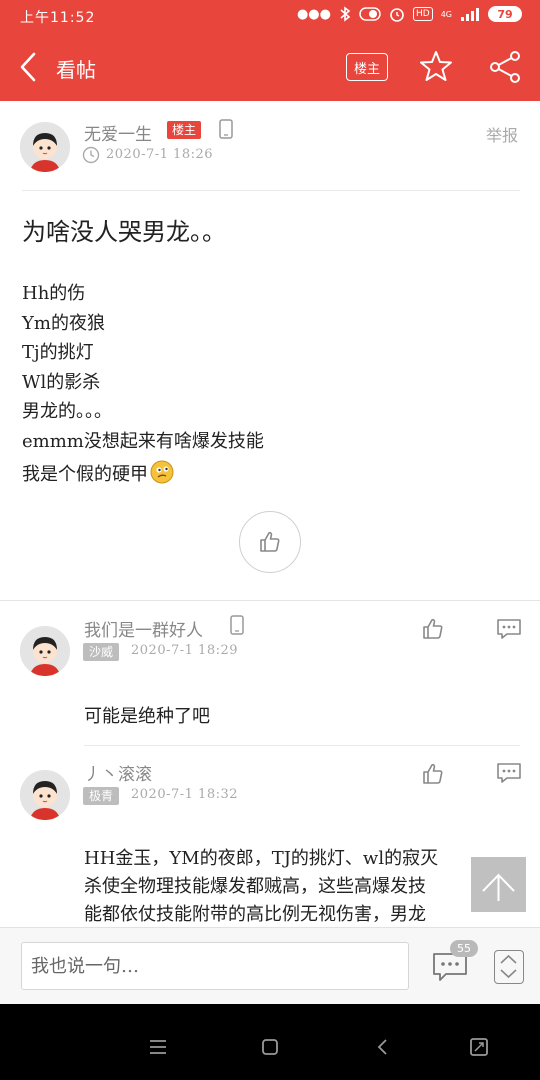  I want to click on comment-line: HH金玉，YM的夜郎，TJ的挑灯、wl的寂灭, so click(261, 858).